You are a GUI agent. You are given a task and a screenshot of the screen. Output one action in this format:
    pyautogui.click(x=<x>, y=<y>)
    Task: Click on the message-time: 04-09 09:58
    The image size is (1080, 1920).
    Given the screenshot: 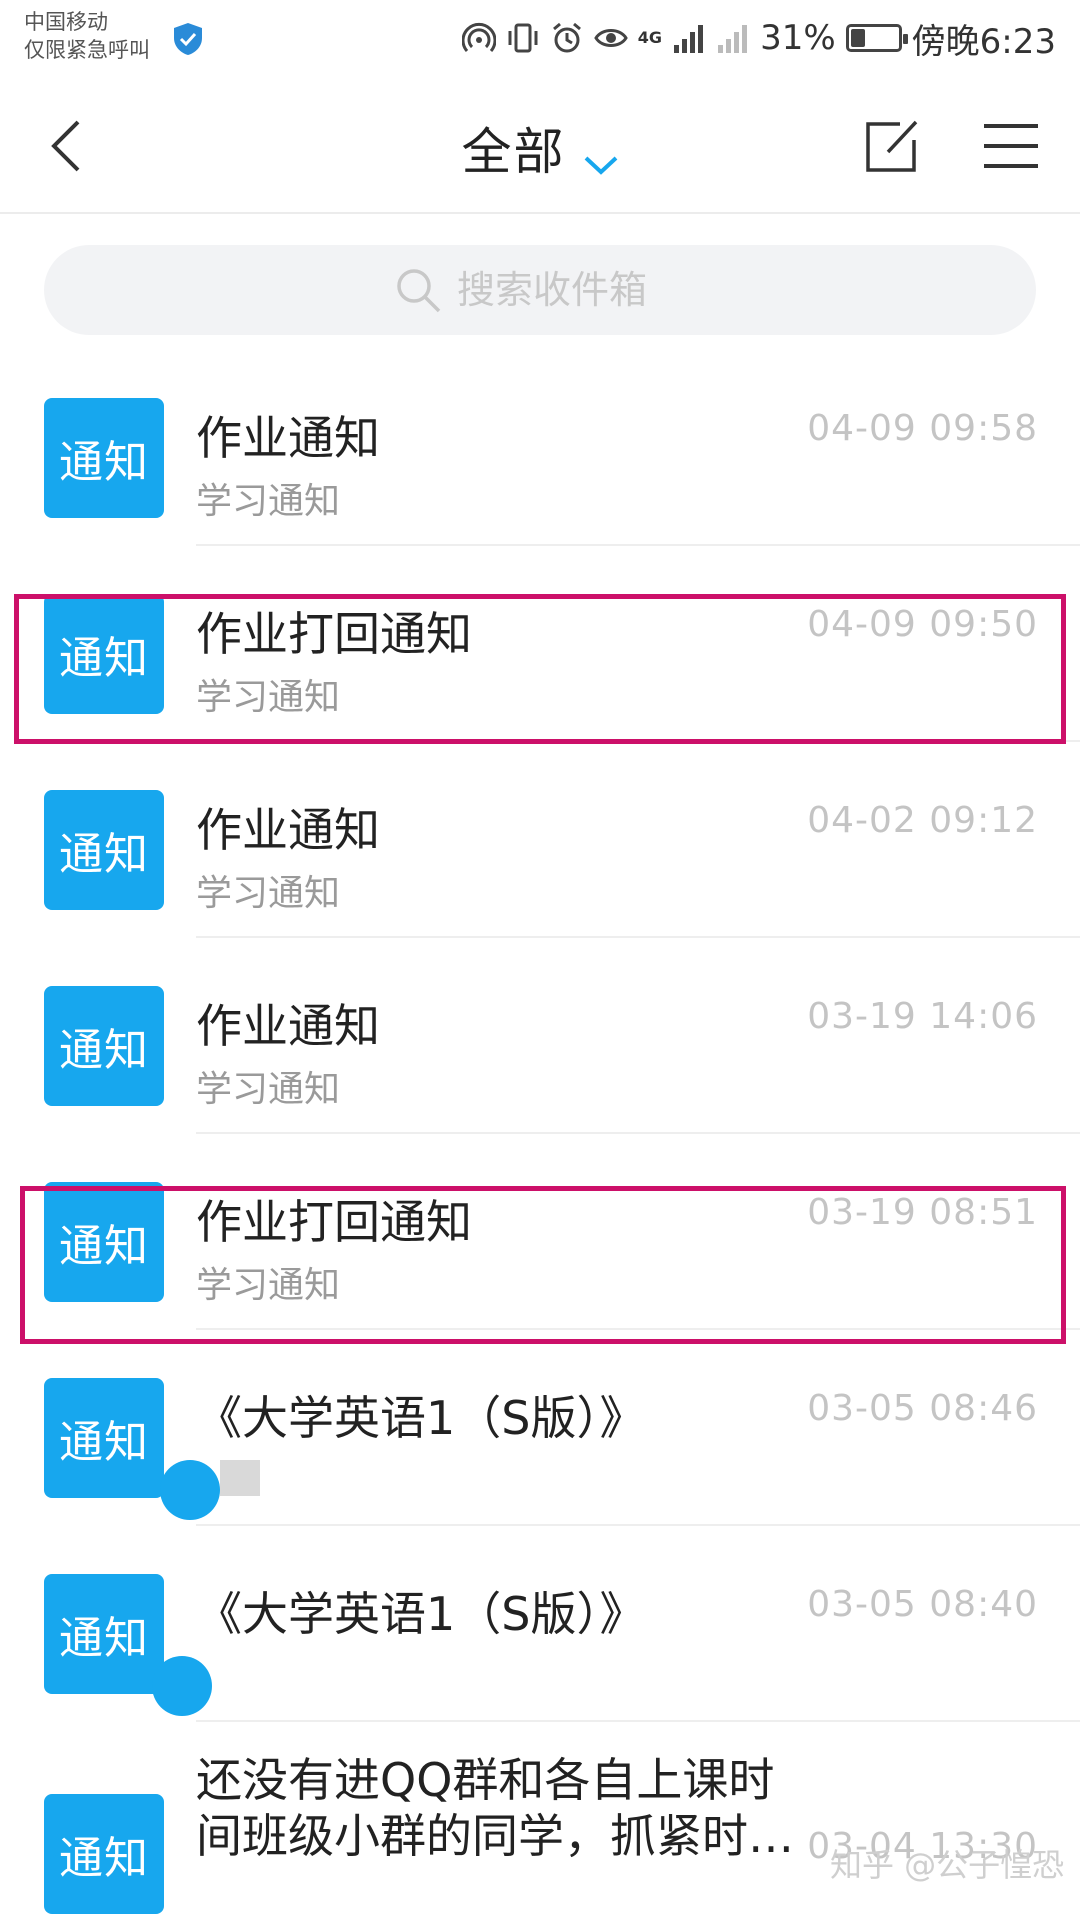 What is the action you would take?
    pyautogui.click(x=922, y=428)
    